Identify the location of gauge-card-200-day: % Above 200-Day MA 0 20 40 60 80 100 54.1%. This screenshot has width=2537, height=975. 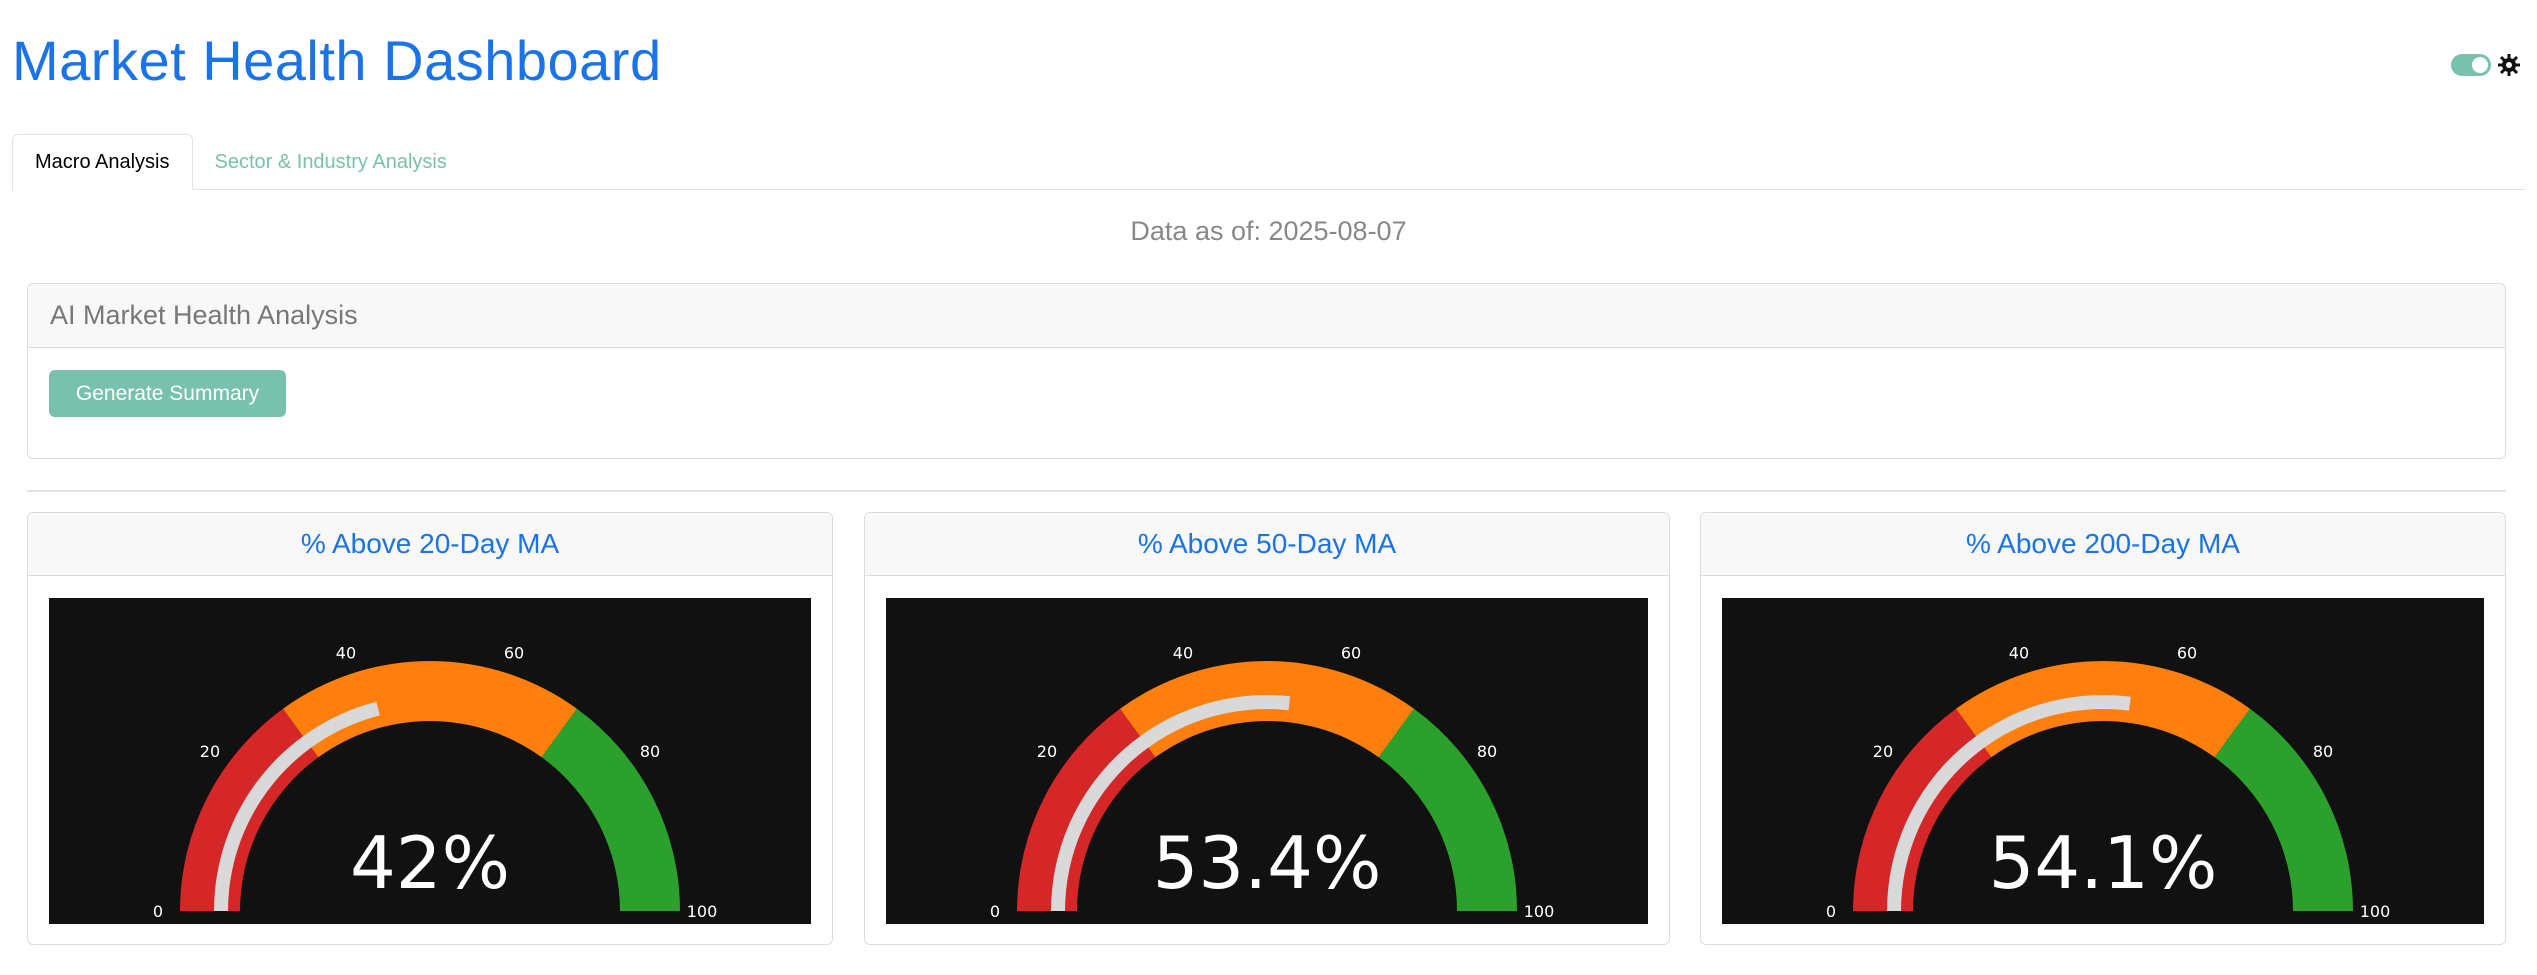
(2103, 728).